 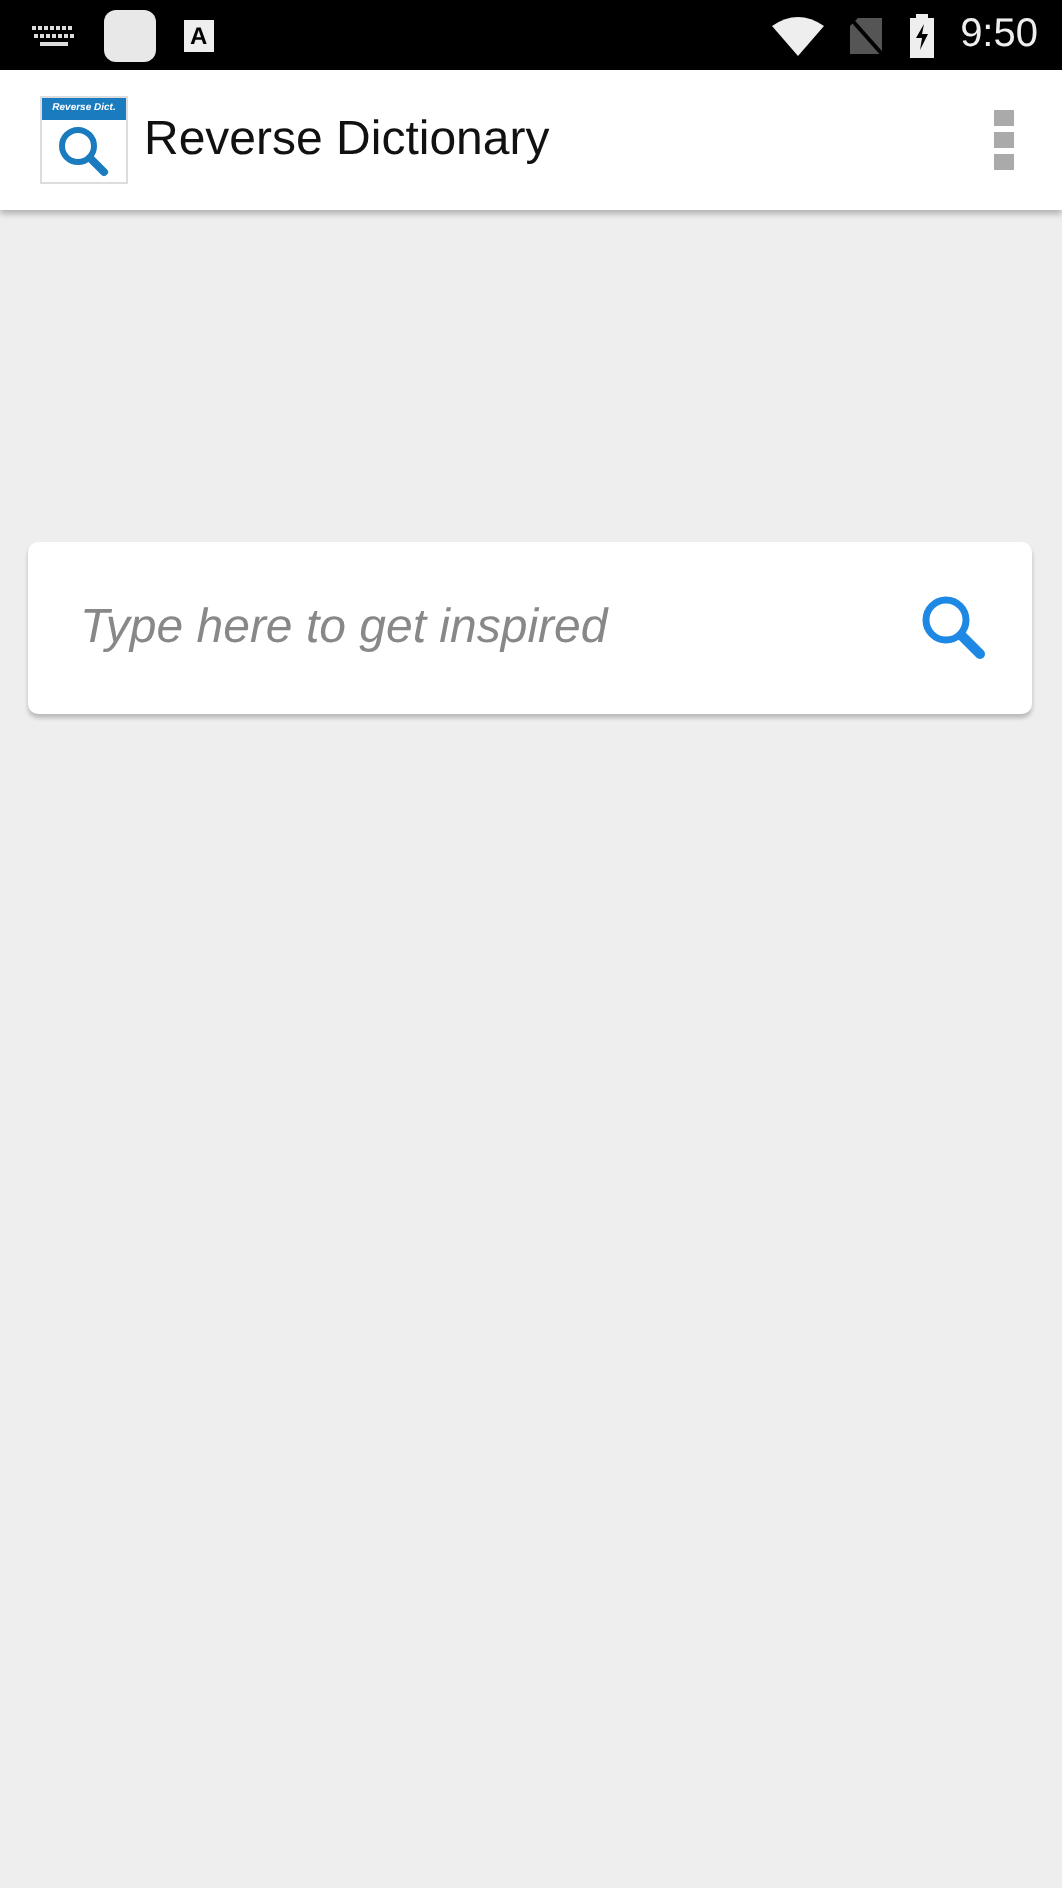 What do you see at coordinates (866, 35) in the screenshot?
I see `no-sim-icon` at bounding box center [866, 35].